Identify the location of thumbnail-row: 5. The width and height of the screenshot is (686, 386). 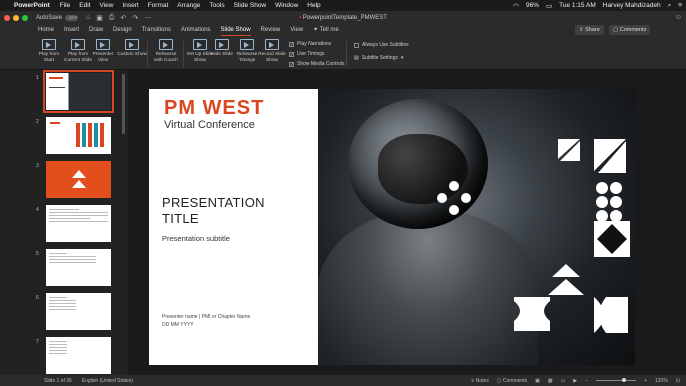
(60, 270).